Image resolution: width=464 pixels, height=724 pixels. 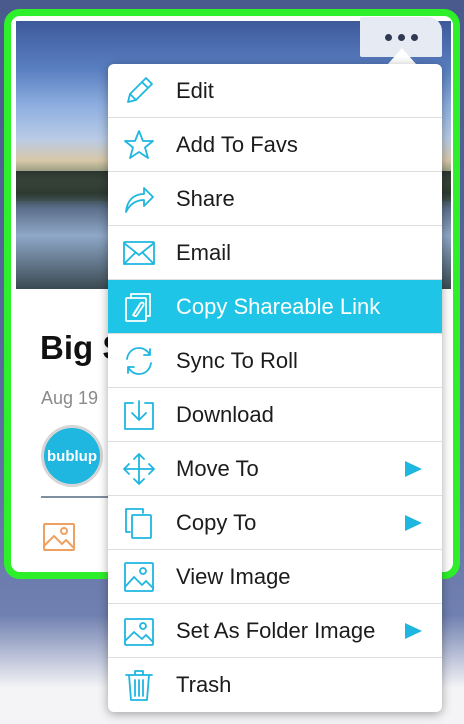 I want to click on menu-item-move-to: Move To, so click(x=275, y=469).